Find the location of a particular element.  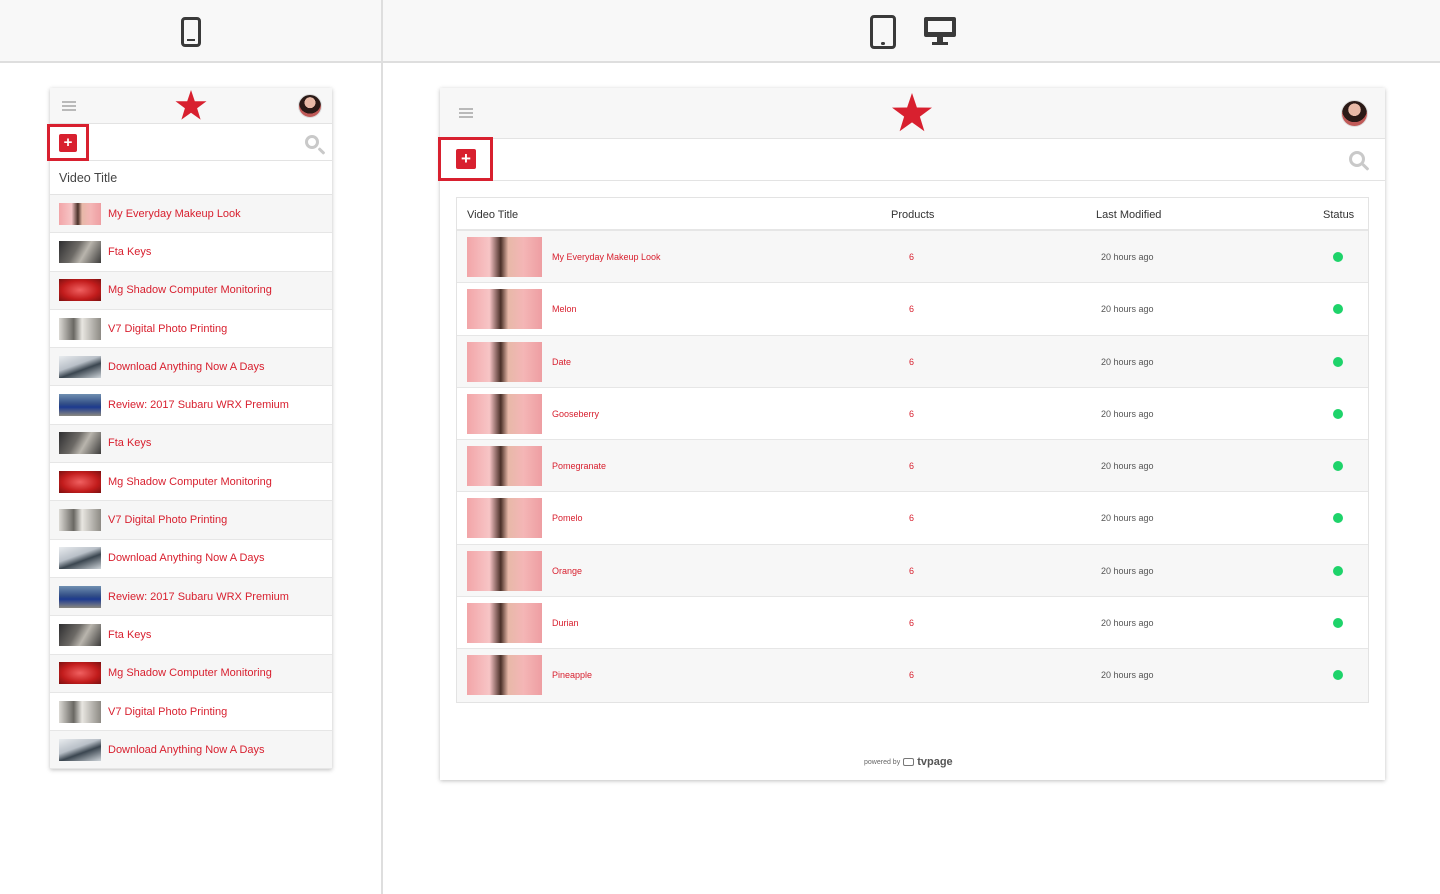

table-row: Date 6 20 hours ago is located at coordinates (912, 361).